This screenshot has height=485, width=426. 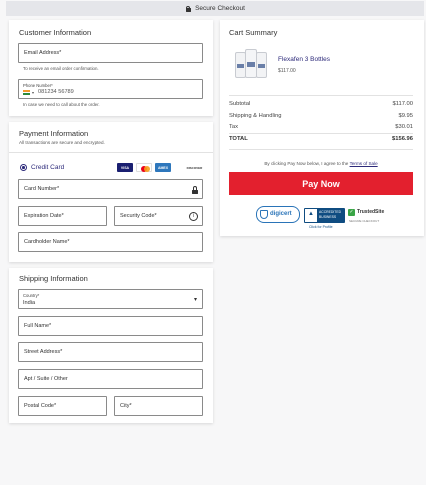 I want to click on amex-icon: AMEX, so click(x=163, y=167).